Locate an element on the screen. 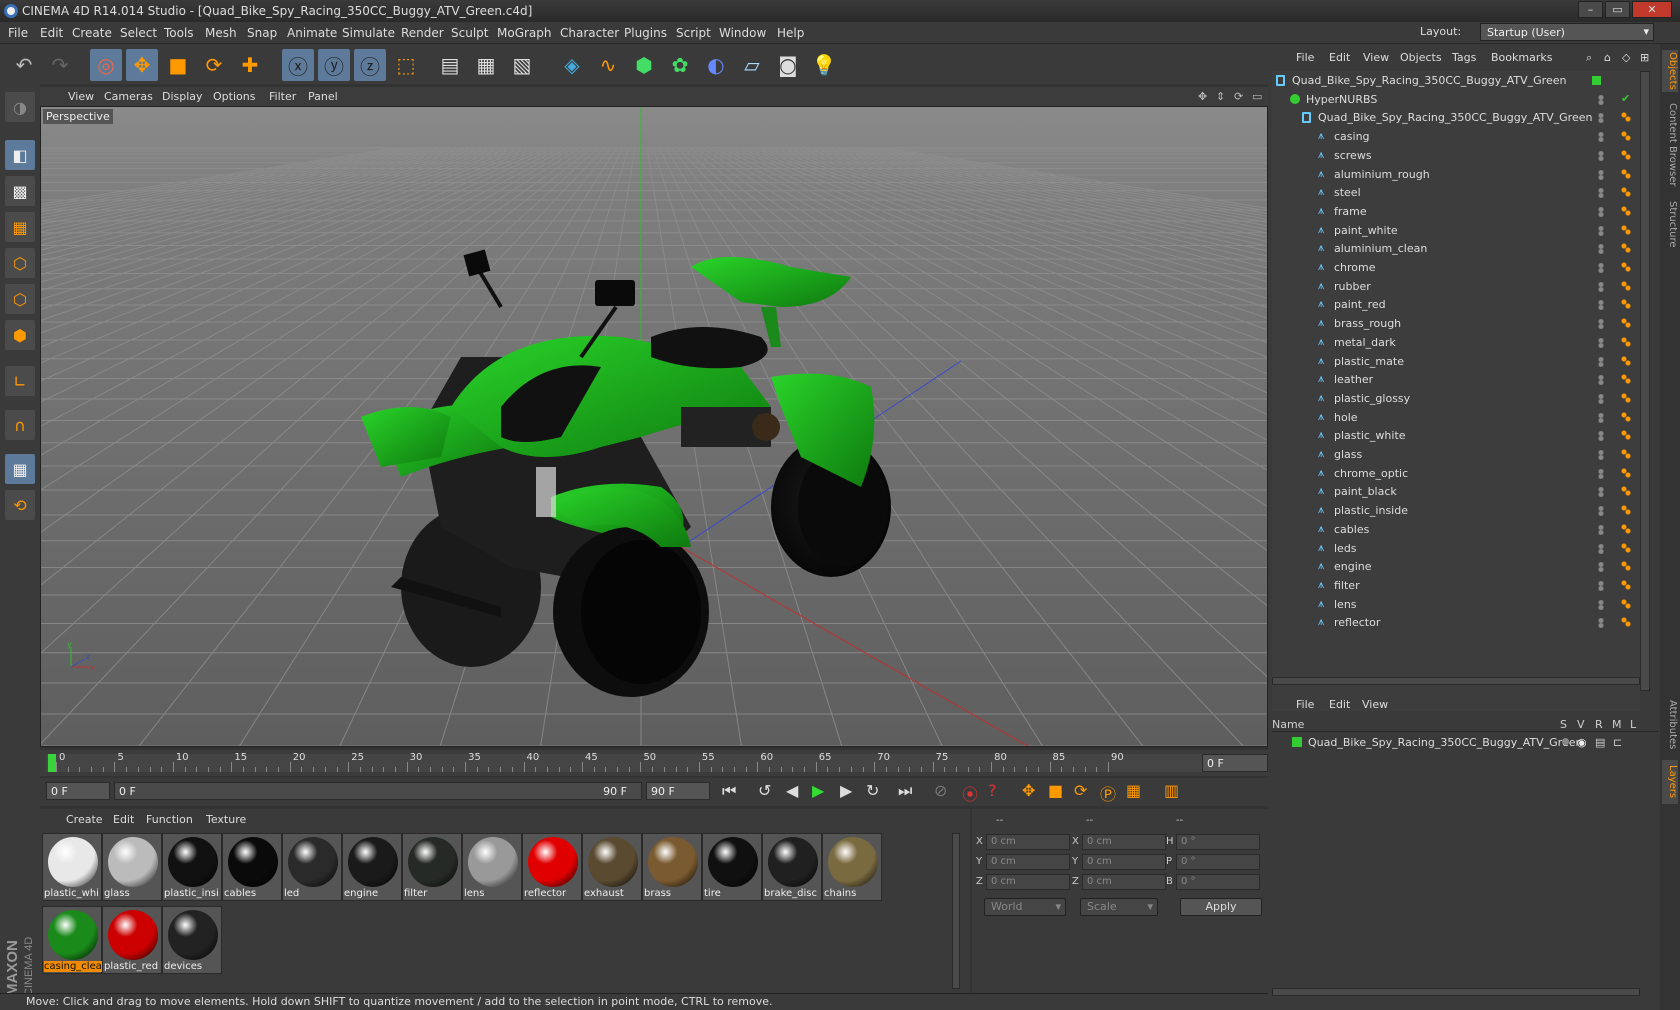 This screenshot has height=1010, width=1680. key-pla-icon: ▦ is located at coordinates (1133, 790).